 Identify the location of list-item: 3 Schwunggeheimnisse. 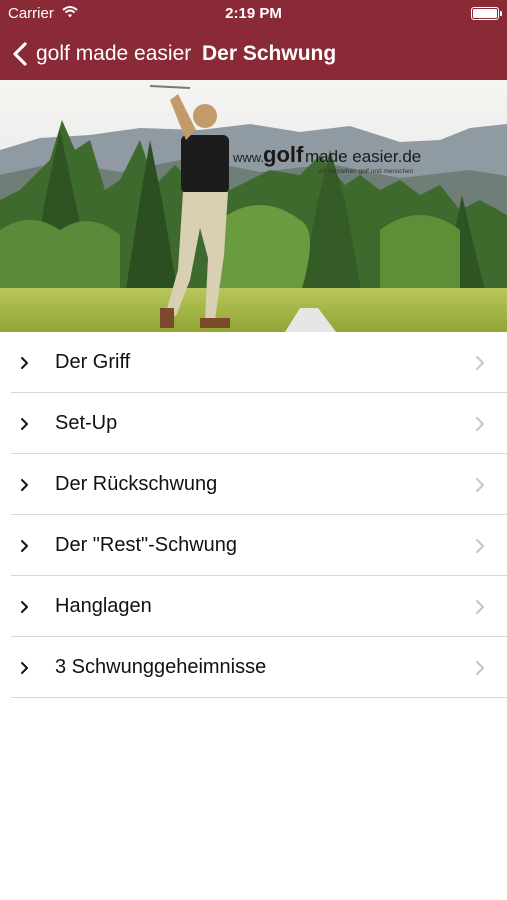
(253, 667).